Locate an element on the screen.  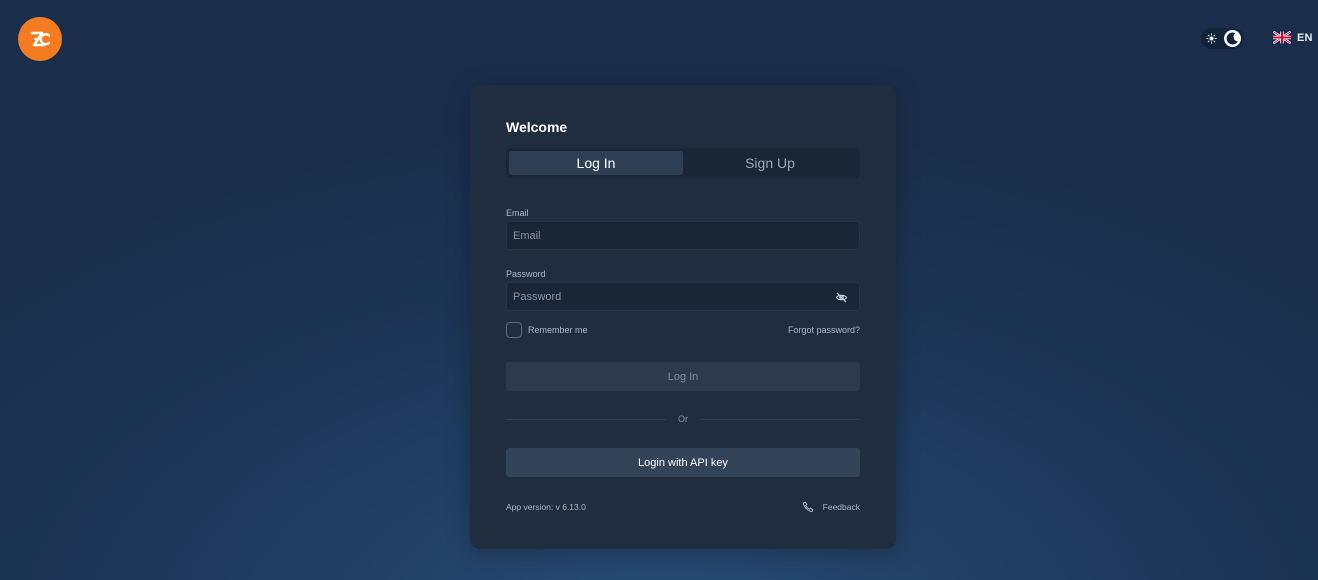
language-selector: EN is located at coordinates (1293, 37).